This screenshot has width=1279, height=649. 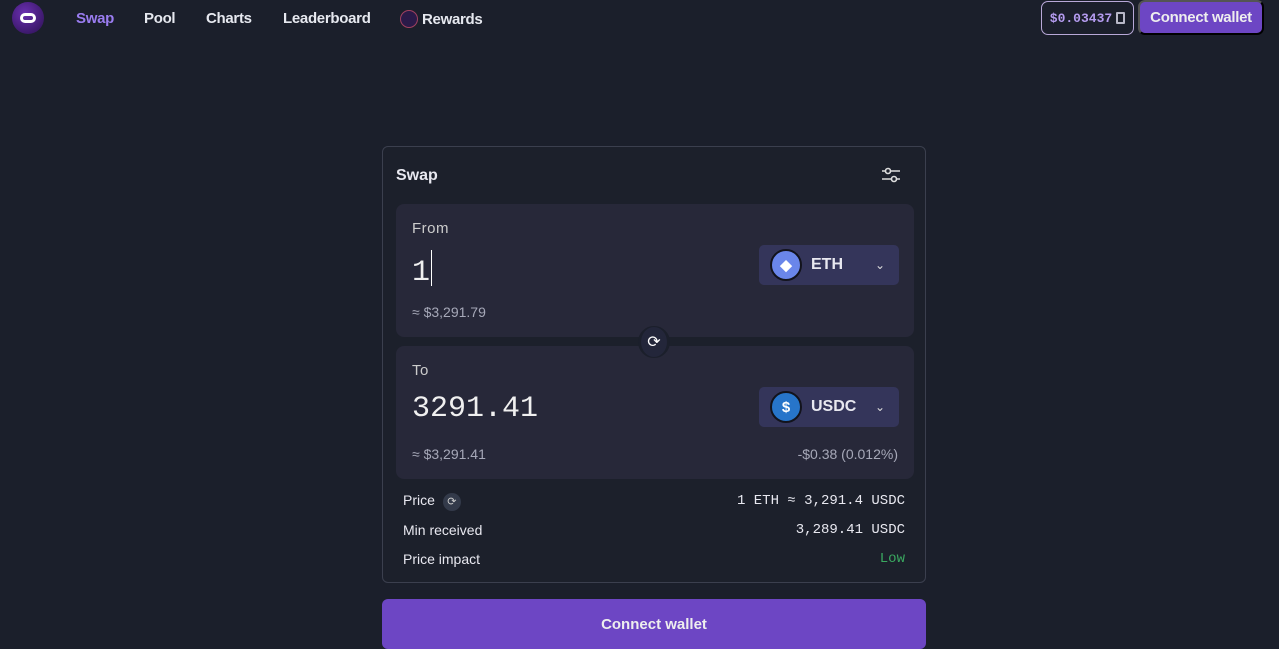 I want to click on from-panel: From 1 ≈ $3,291.79 ◆ ETH ⌄, so click(x=655, y=270).